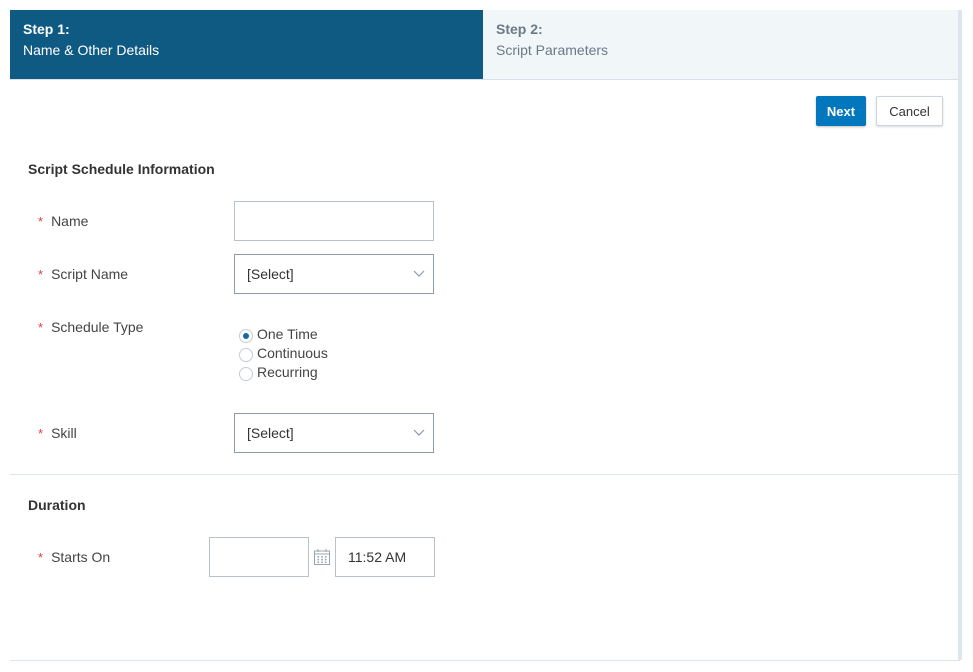 The width and height of the screenshot is (973, 672). I want to click on schedule-type-label: * Schedule Type, so click(90, 327).